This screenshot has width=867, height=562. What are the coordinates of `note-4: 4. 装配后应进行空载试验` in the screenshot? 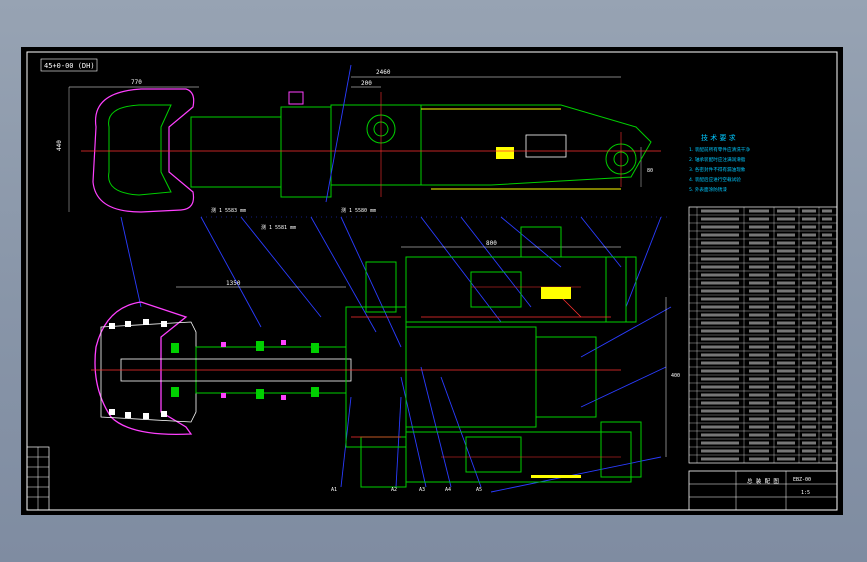 It's located at (715, 179).